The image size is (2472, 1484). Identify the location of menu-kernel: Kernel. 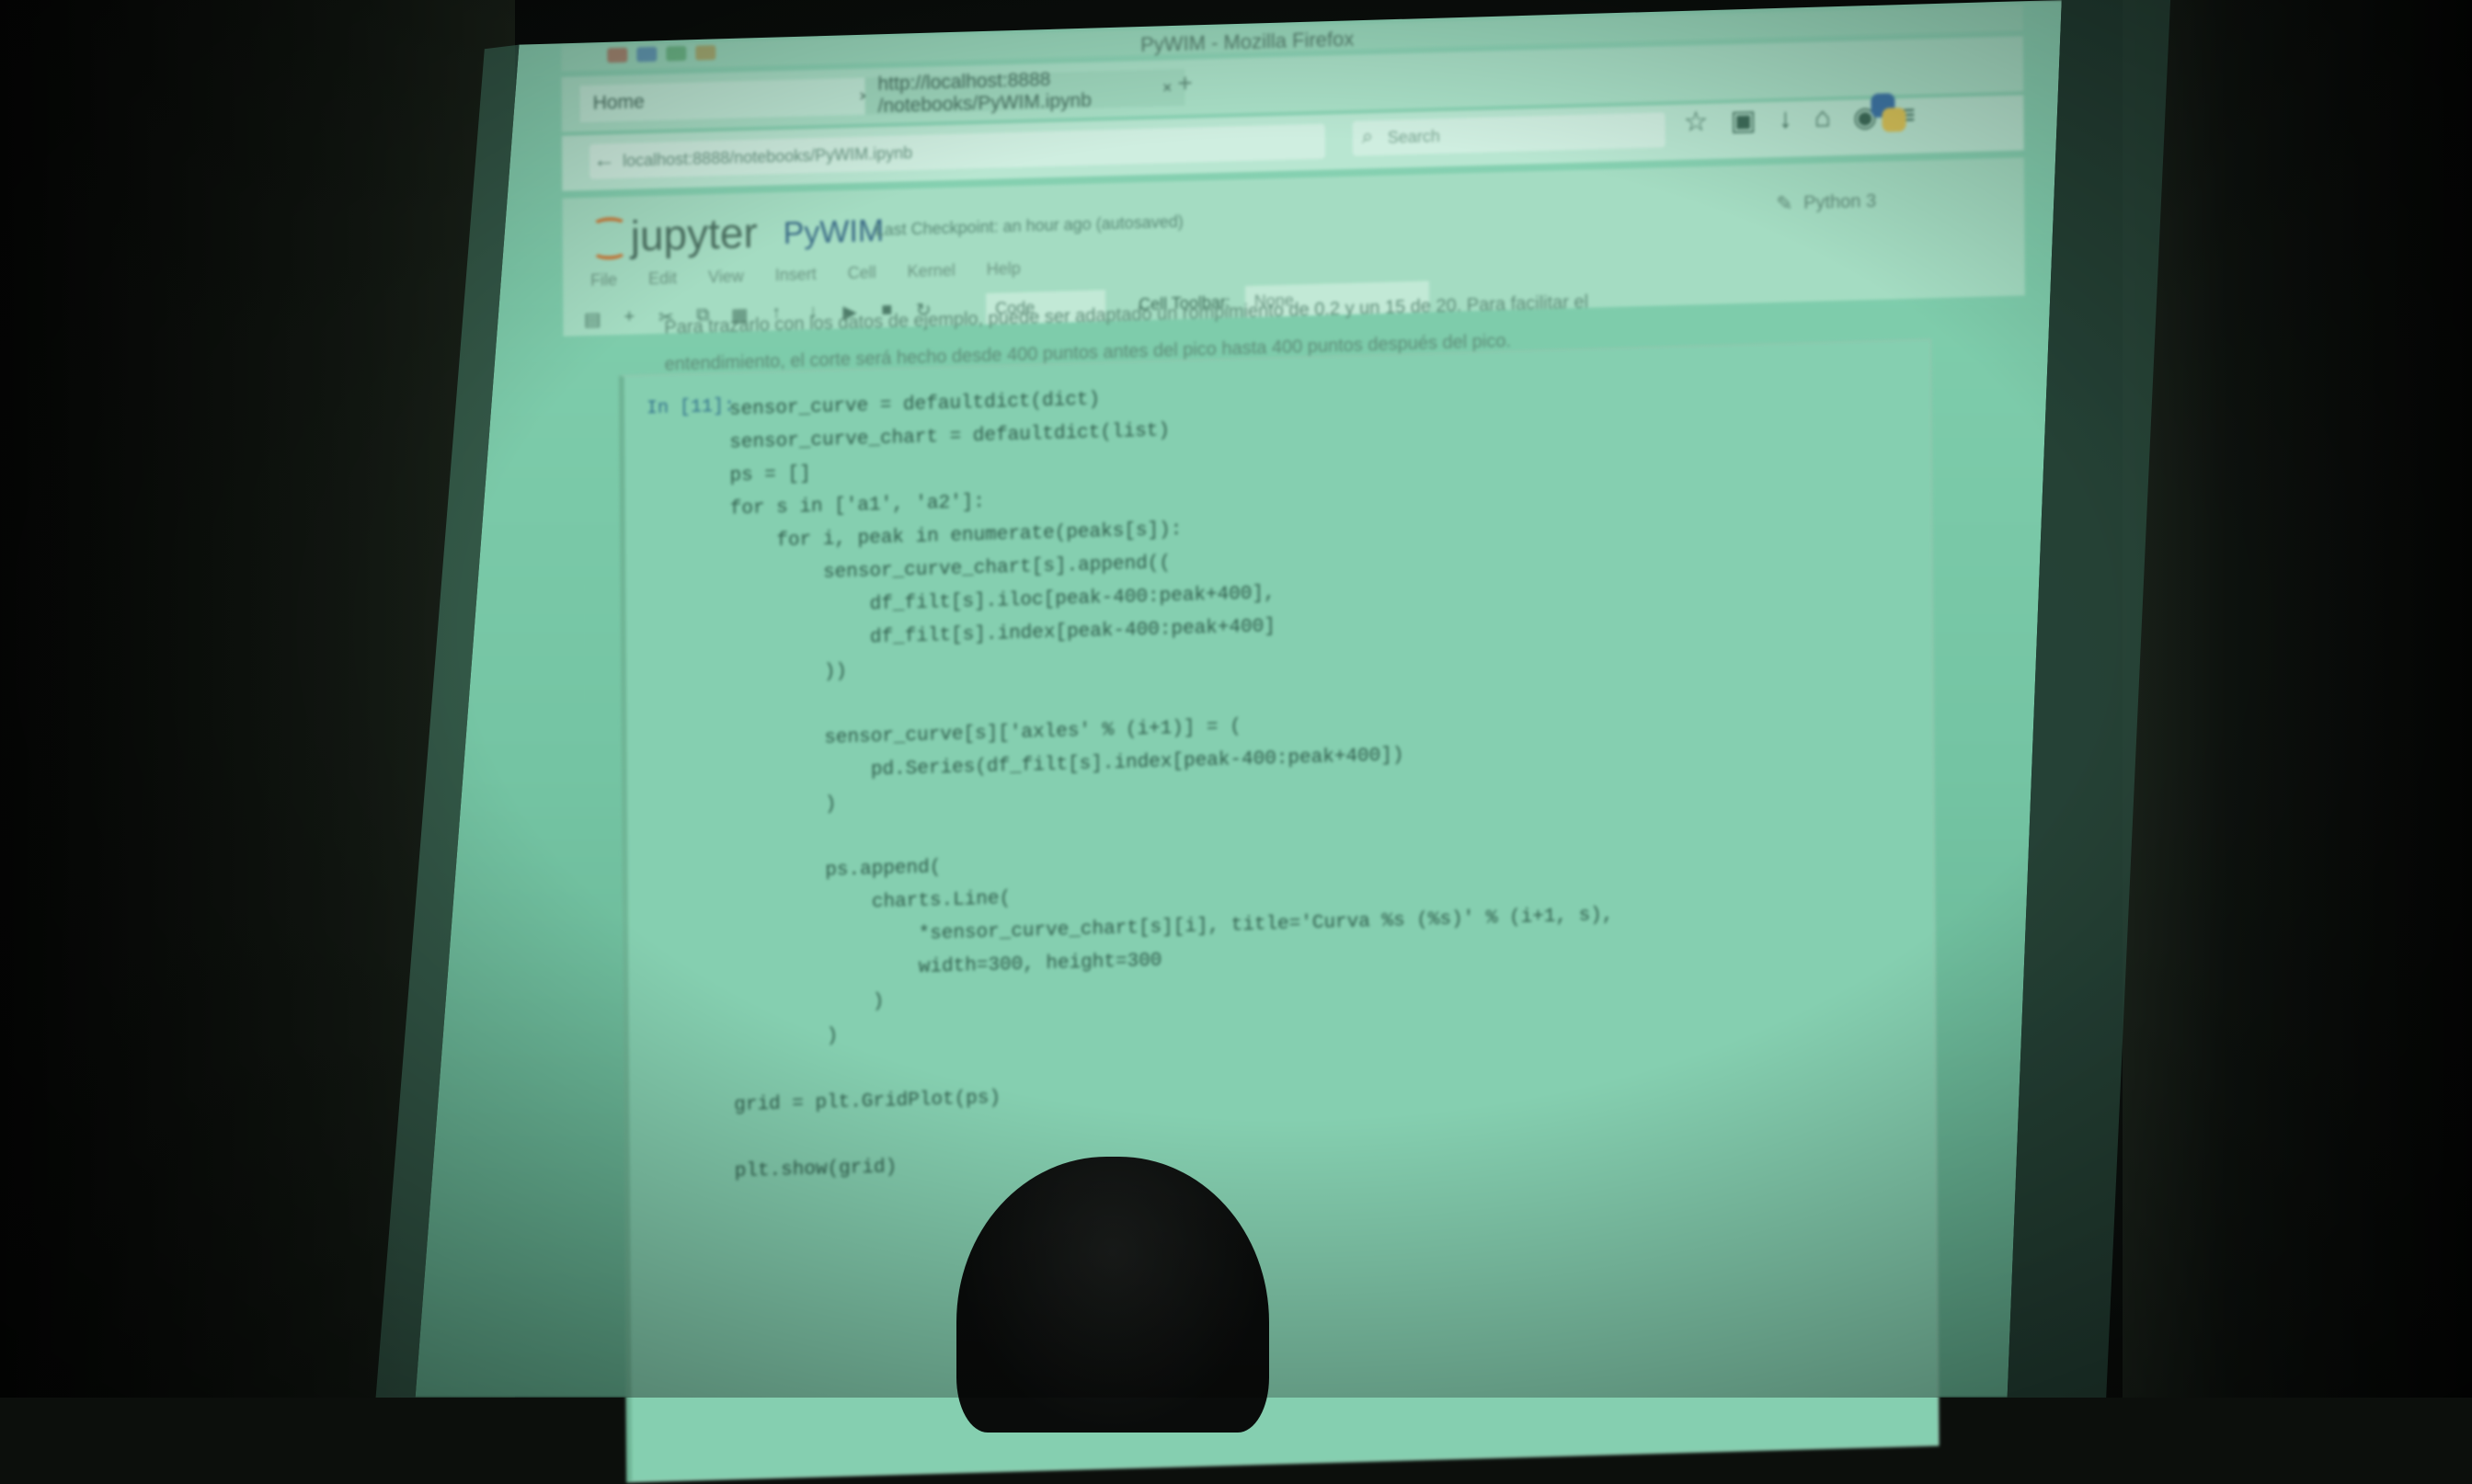
(932, 271).